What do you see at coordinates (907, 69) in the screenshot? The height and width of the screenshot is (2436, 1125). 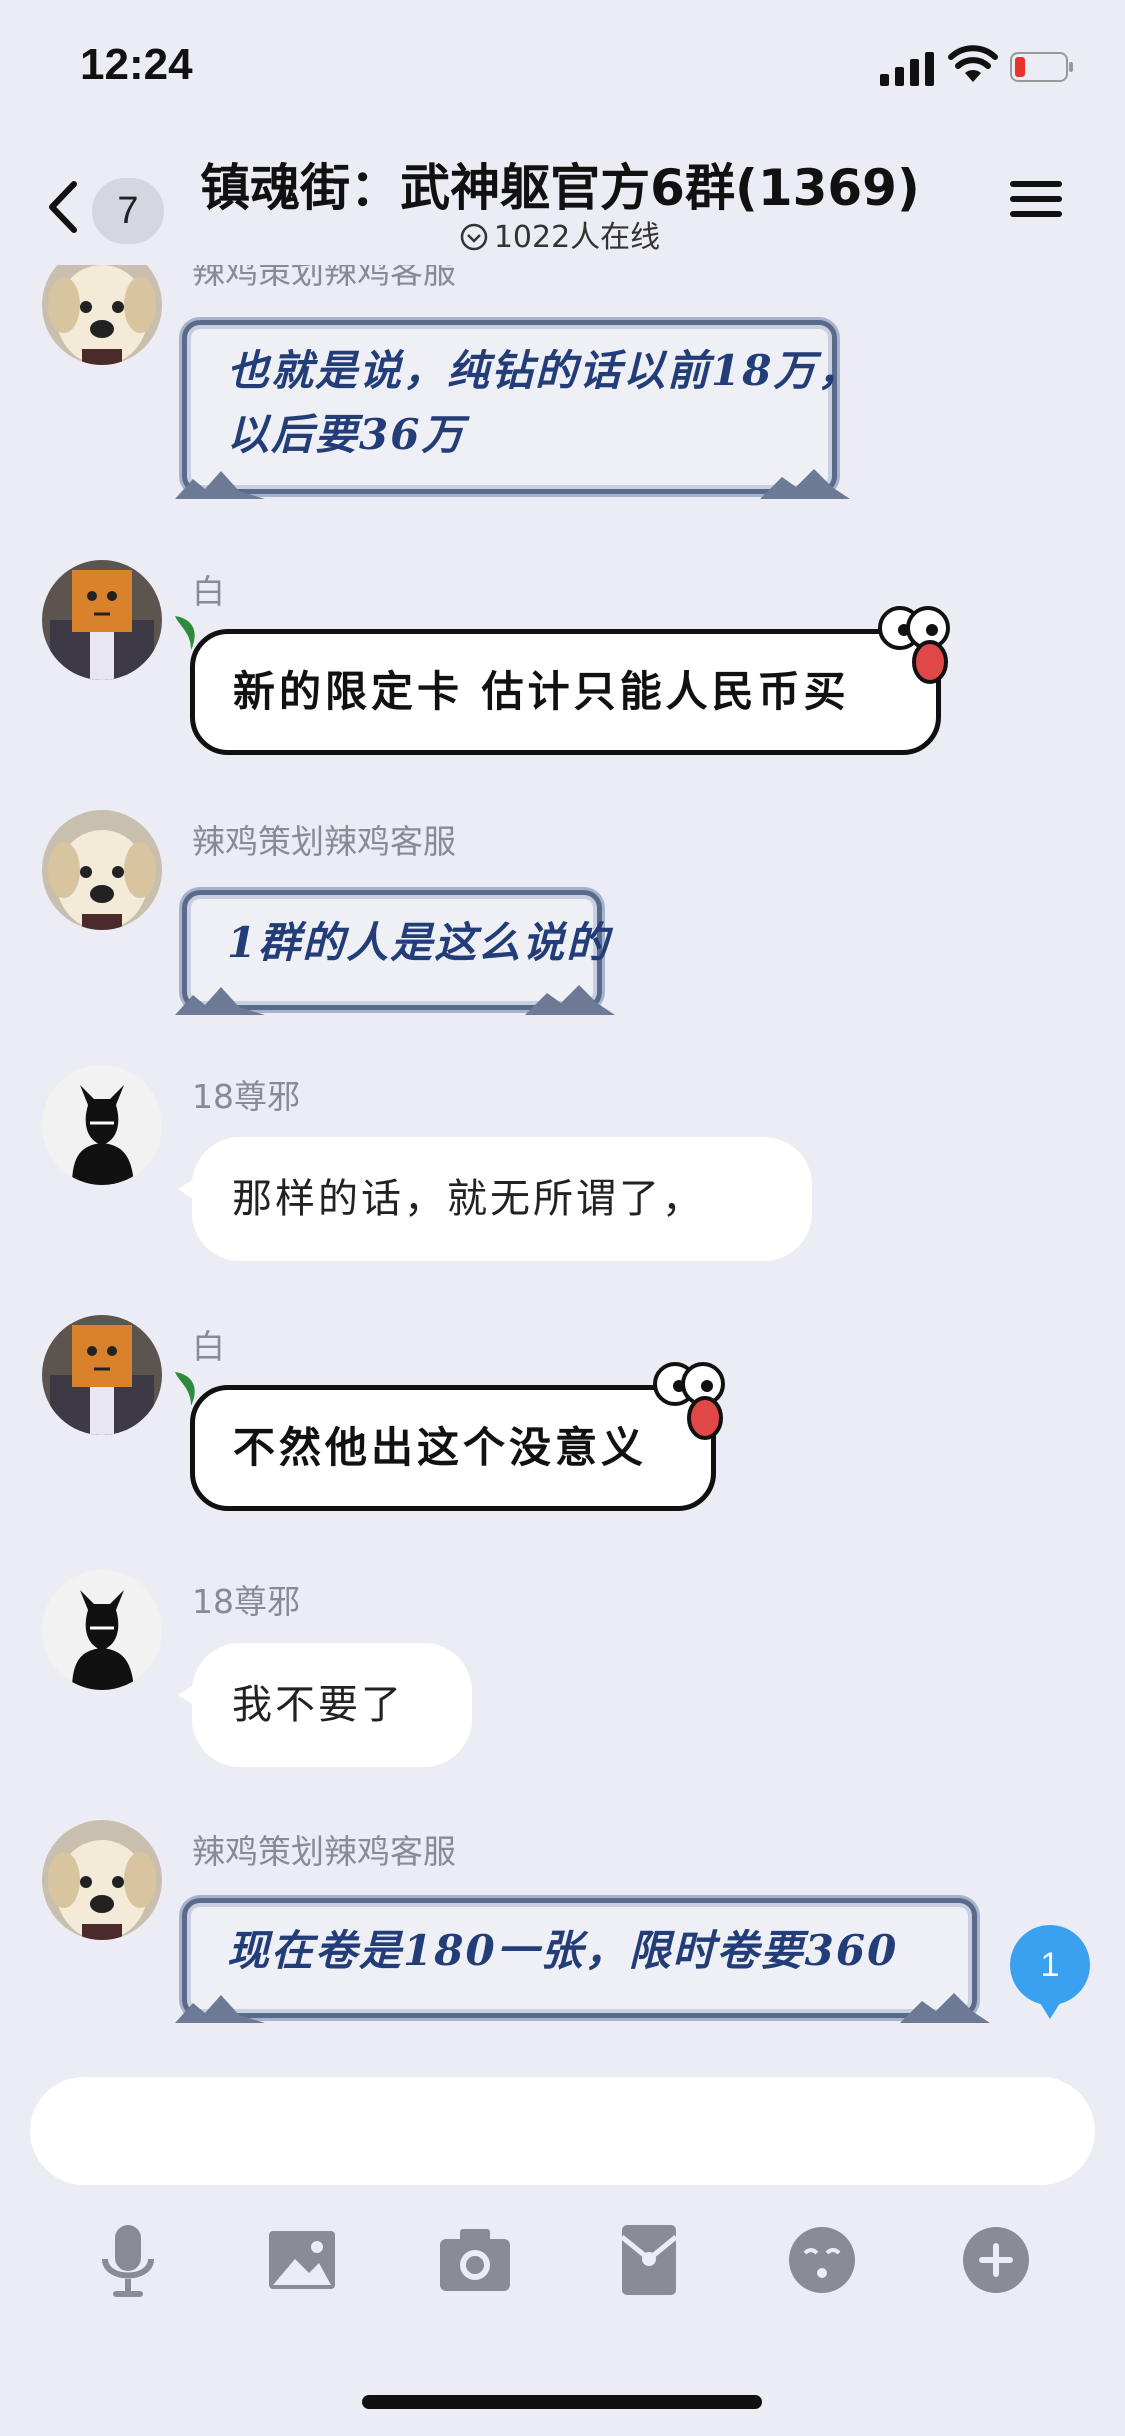 I see `cellular-signal-icon` at bounding box center [907, 69].